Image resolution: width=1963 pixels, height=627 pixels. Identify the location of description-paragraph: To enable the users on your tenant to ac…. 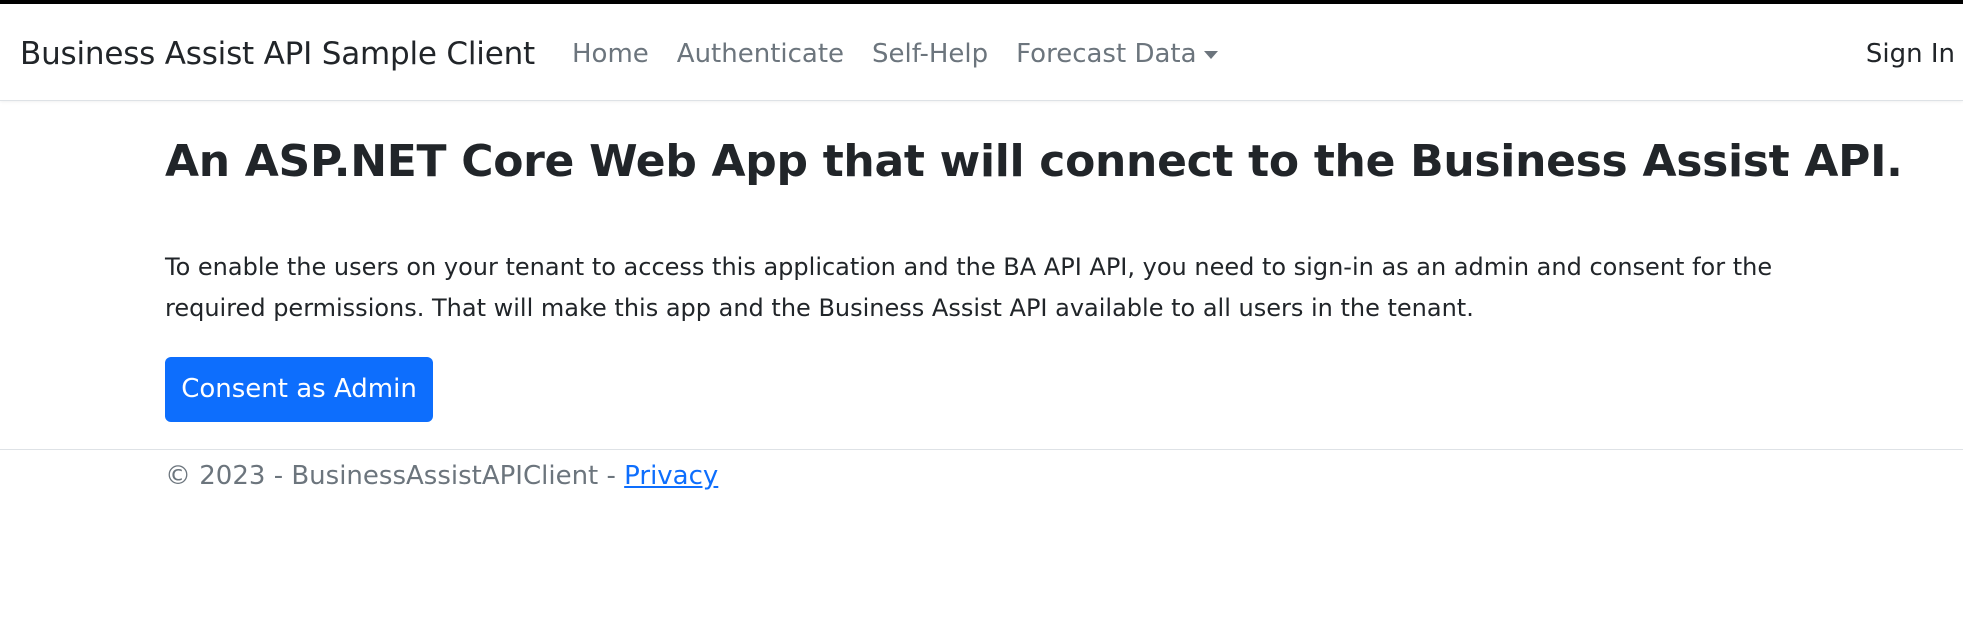
(969, 287).